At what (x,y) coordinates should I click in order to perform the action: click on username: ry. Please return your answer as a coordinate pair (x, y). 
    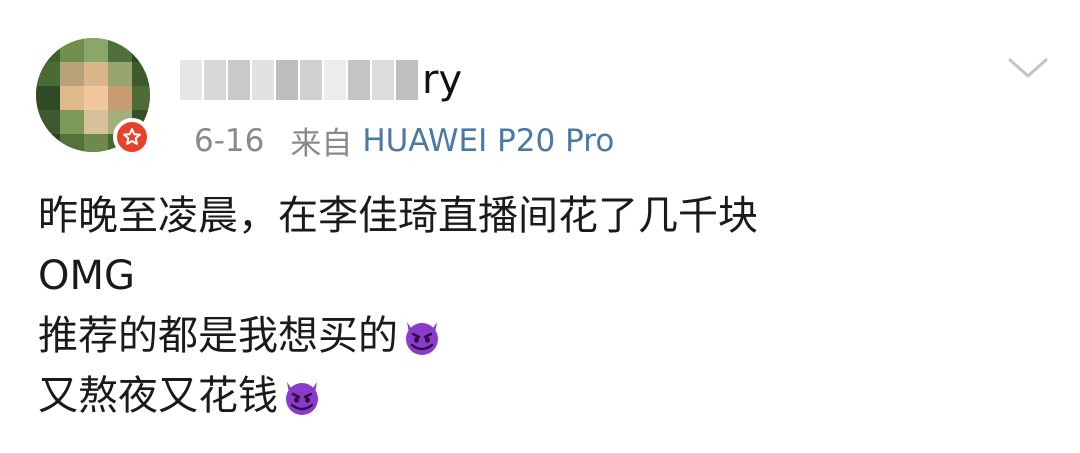
    Looking at the image, I should click on (321, 80).